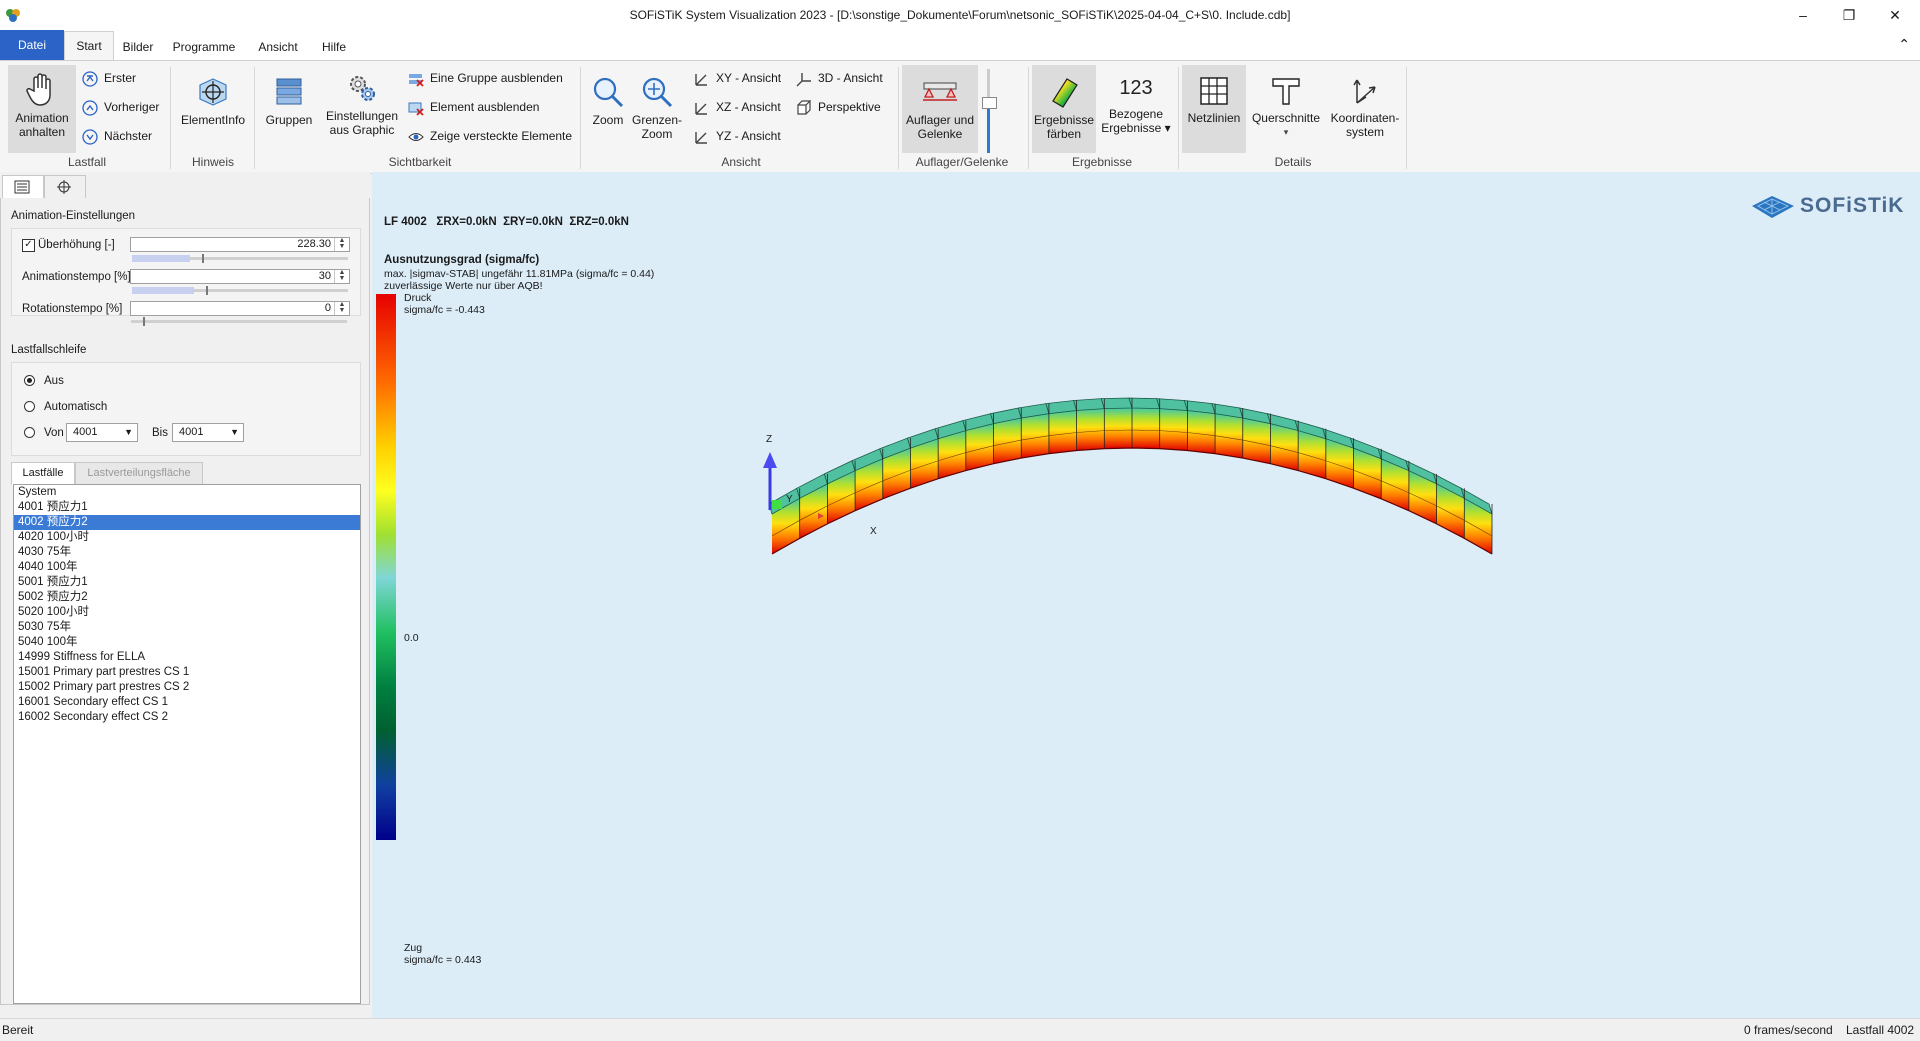 The image size is (1920, 1041). Describe the element at coordinates (187, 717) in the screenshot. I see `loadcase-item: 16002 Secondary effect CS 2` at that location.